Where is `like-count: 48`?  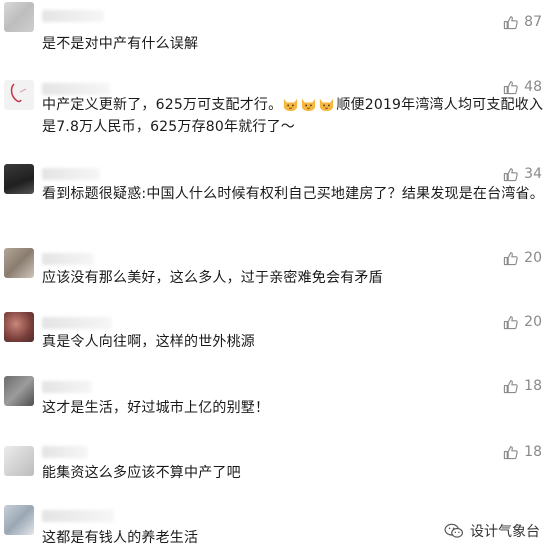 like-count: 48 is located at coordinates (533, 87).